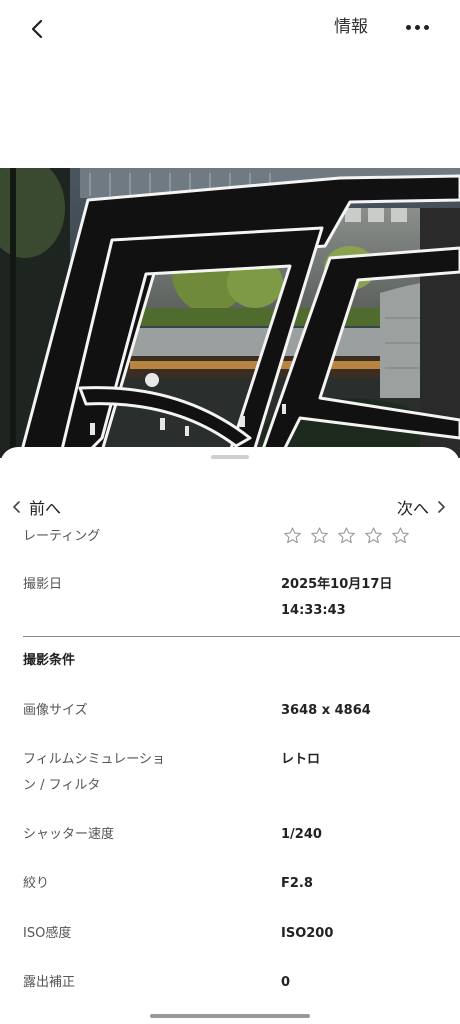 Image resolution: width=460 pixels, height=1024 pixels. Describe the element at coordinates (307, 933) in the screenshot. I see `condition-value: ISO200` at that location.